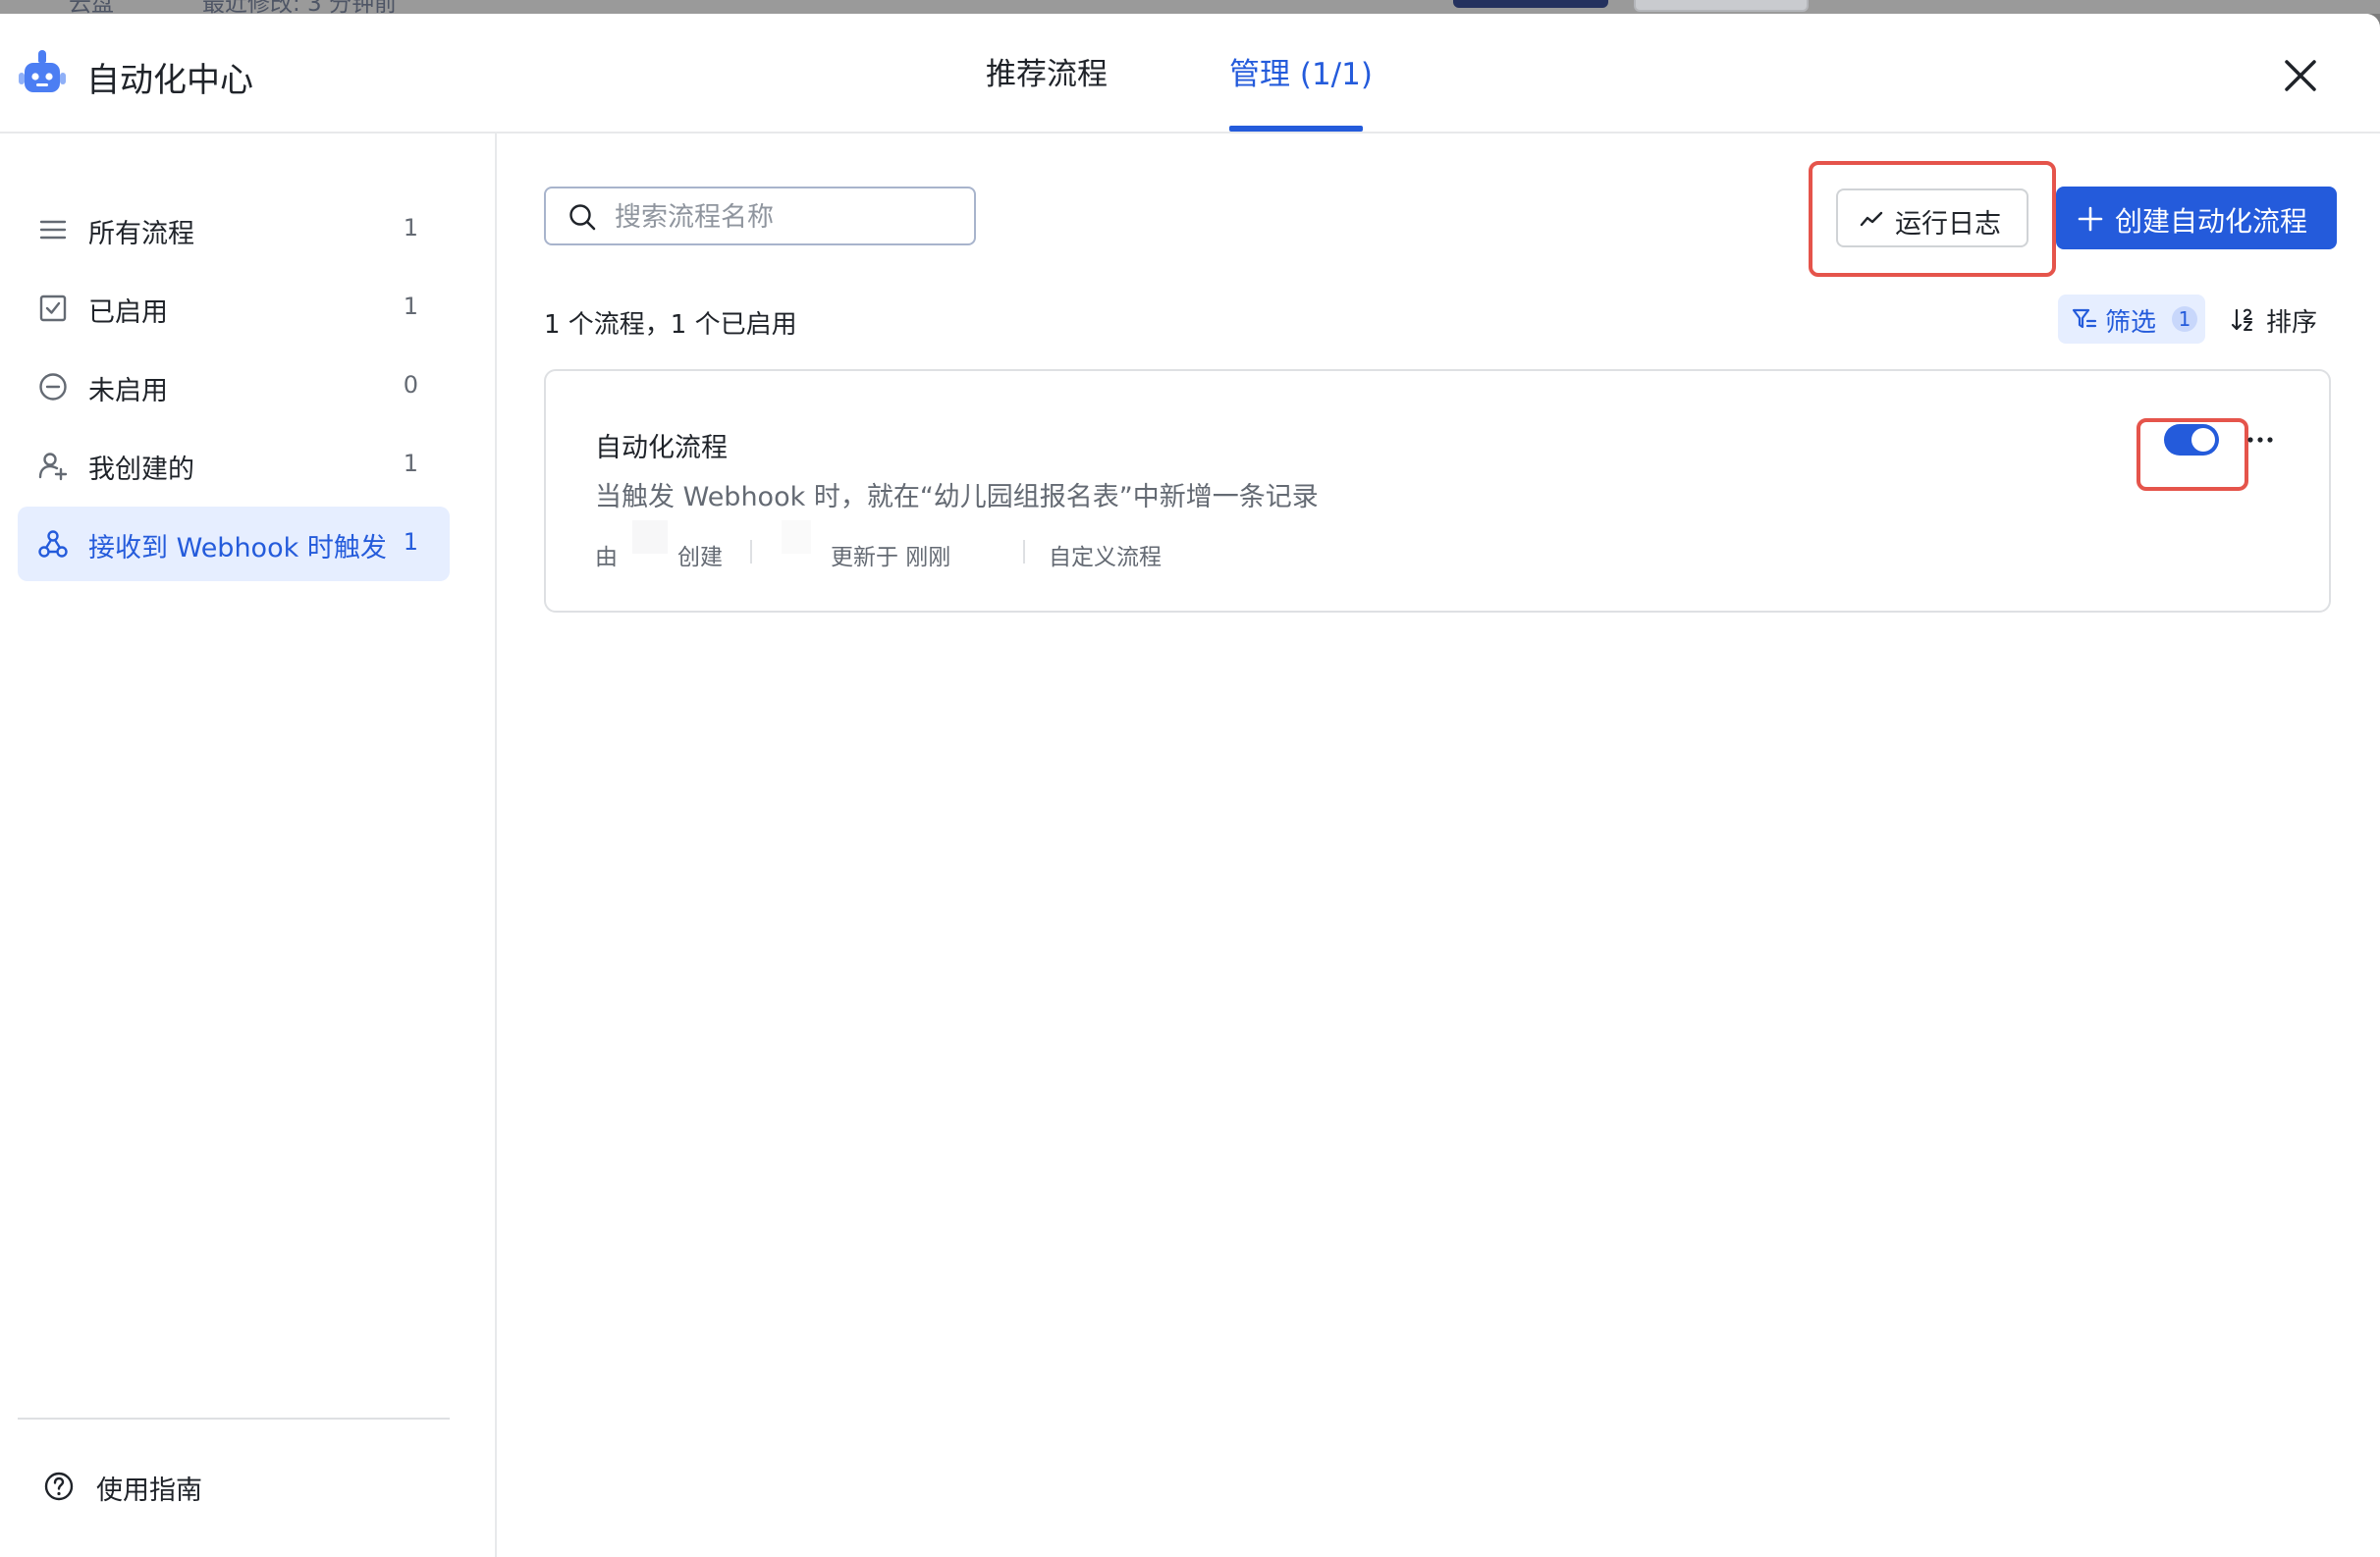  I want to click on updater-avatar, so click(796, 537).